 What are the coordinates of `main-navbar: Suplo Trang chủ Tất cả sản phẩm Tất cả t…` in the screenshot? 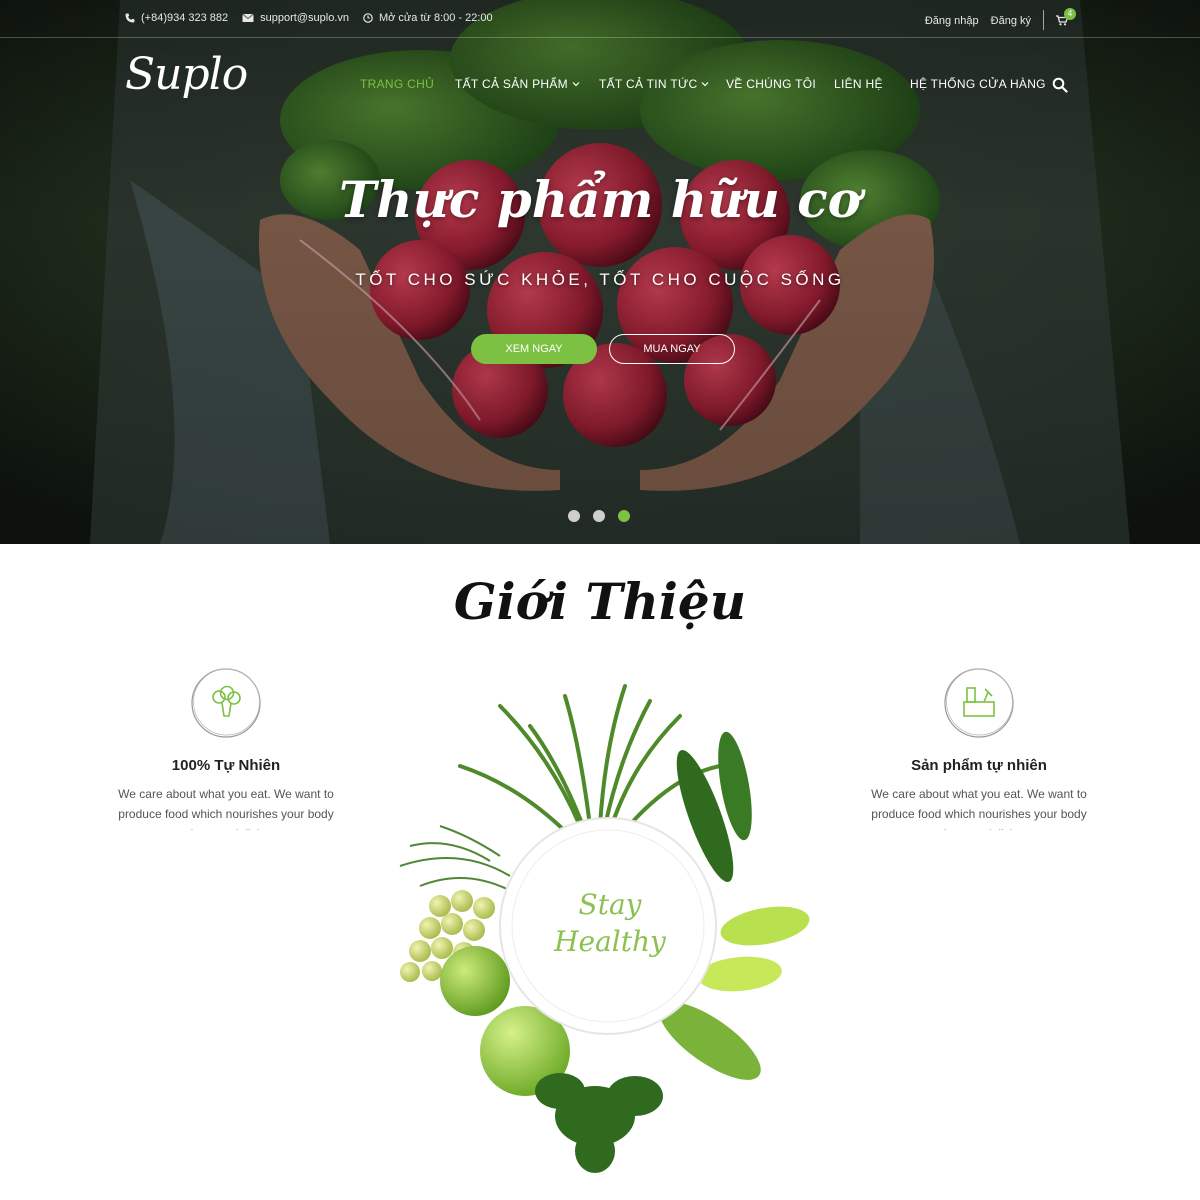 It's located at (600, 84).